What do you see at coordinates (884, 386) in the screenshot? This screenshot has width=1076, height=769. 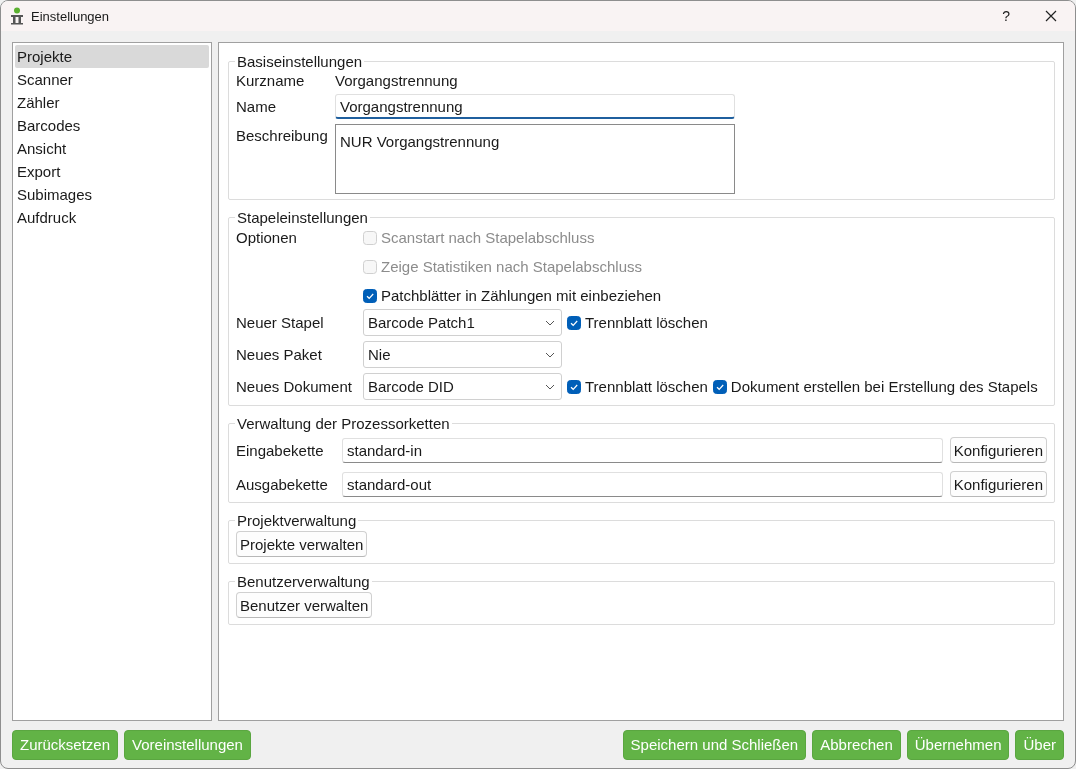 I see `checkbox-label: Dokument erstellen bei Erstellung des Stapels` at bounding box center [884, 386].